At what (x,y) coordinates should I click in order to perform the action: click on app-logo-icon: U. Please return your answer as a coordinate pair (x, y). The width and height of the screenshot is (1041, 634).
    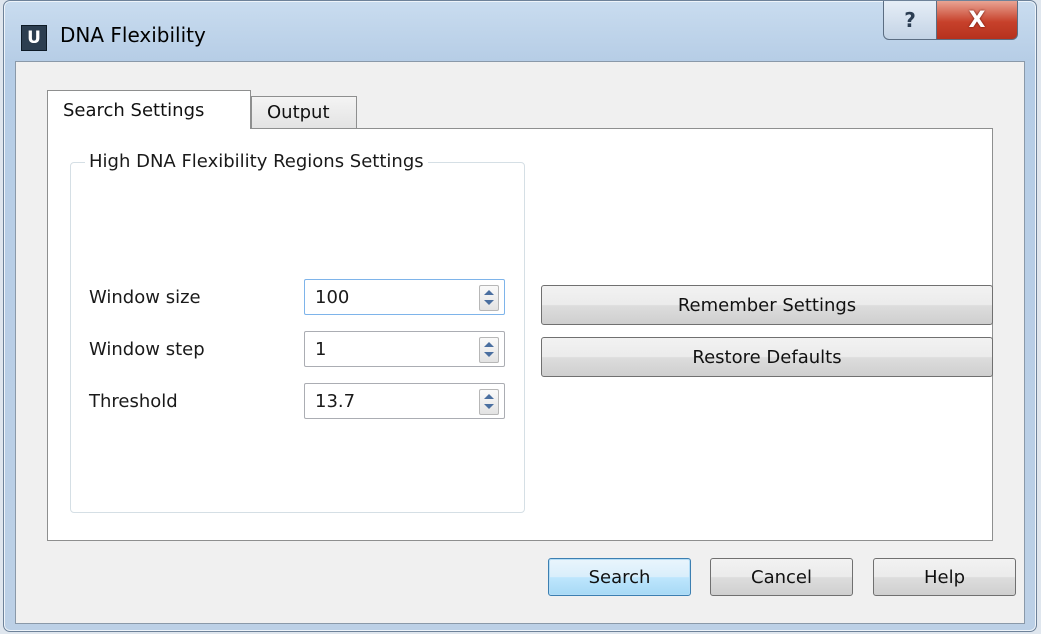
    Looking at the image, I should click on (34, 38).